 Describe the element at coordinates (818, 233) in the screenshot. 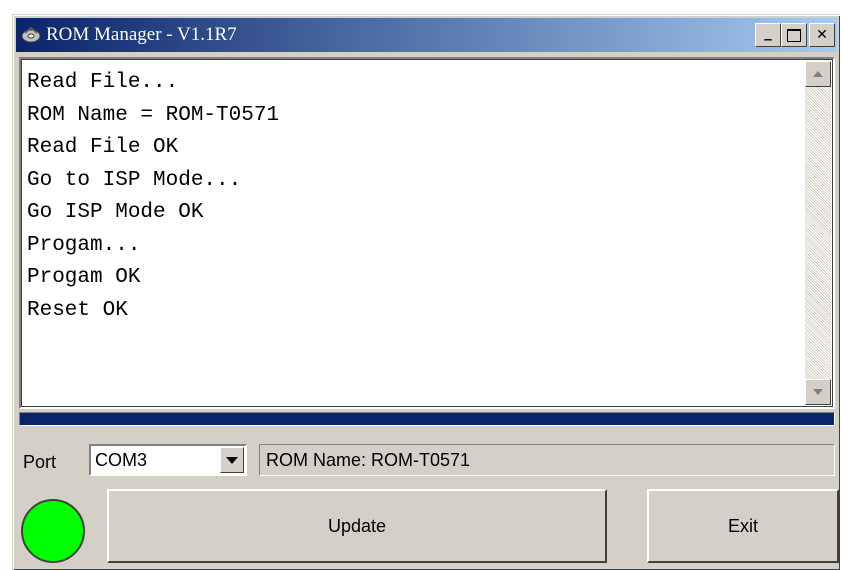

I see `vertical-scrollbar` at that location.